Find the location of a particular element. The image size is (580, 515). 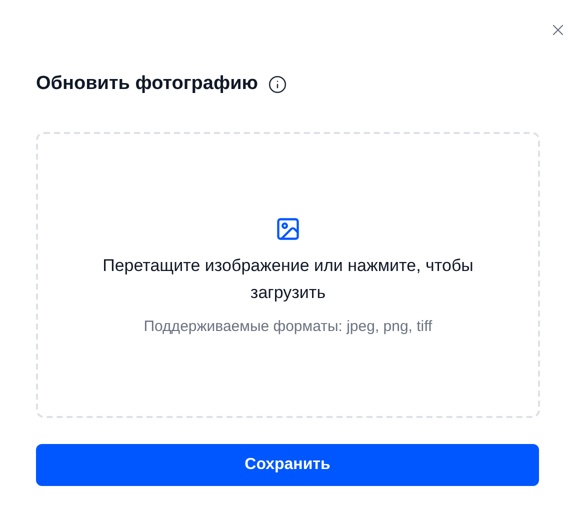

dialog-title: Обновить фотографию is located at coordinates (147, 84).